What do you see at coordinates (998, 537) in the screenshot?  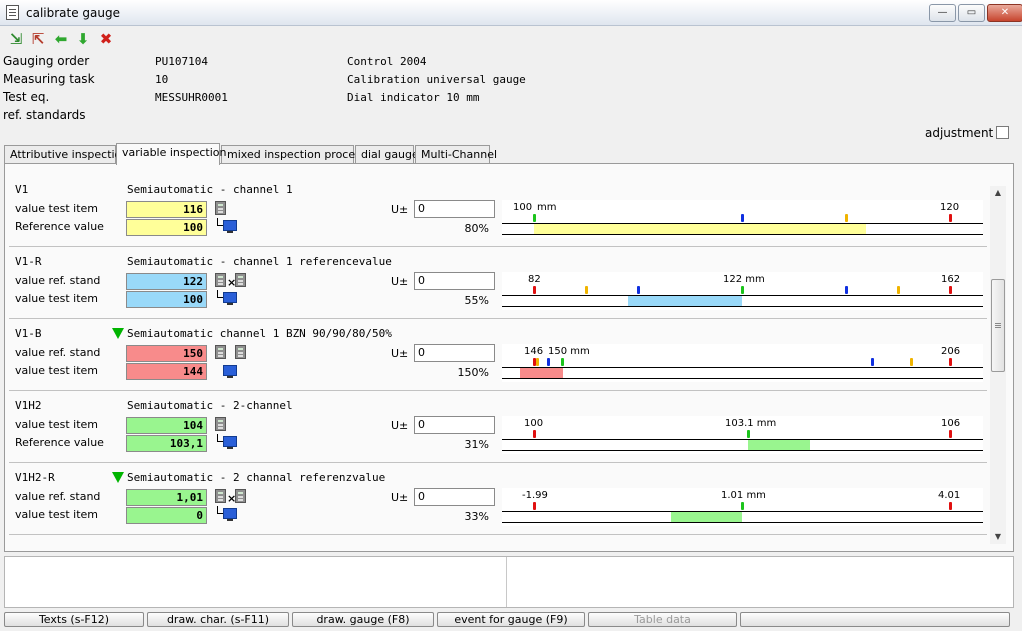 I see `scroll-down-icon: ▼` at bounding box center [998, 537].